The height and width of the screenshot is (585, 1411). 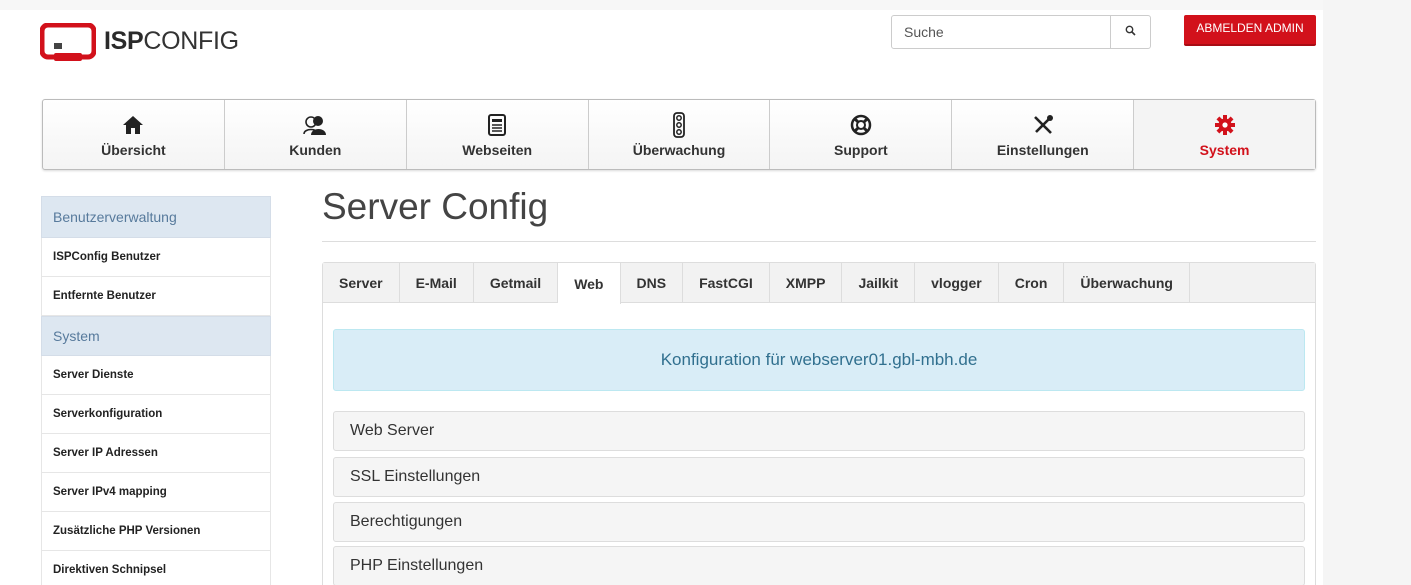 What do you see at coordinates (819, 477) in the screenshot?
I see `section-ssl-einstellungen: SSL Einstellungen` at bounding box center [819, 477].